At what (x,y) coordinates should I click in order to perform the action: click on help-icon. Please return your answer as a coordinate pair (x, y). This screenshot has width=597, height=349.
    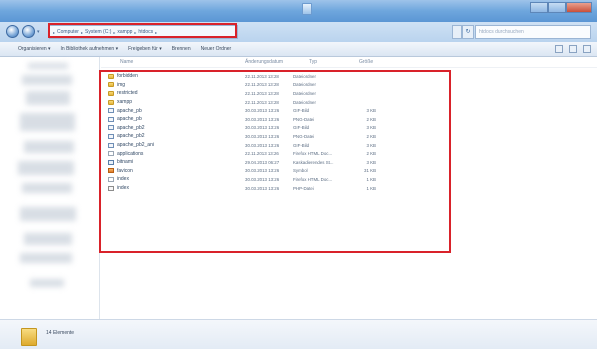
    Looking at the image, I should click on (587, 49).